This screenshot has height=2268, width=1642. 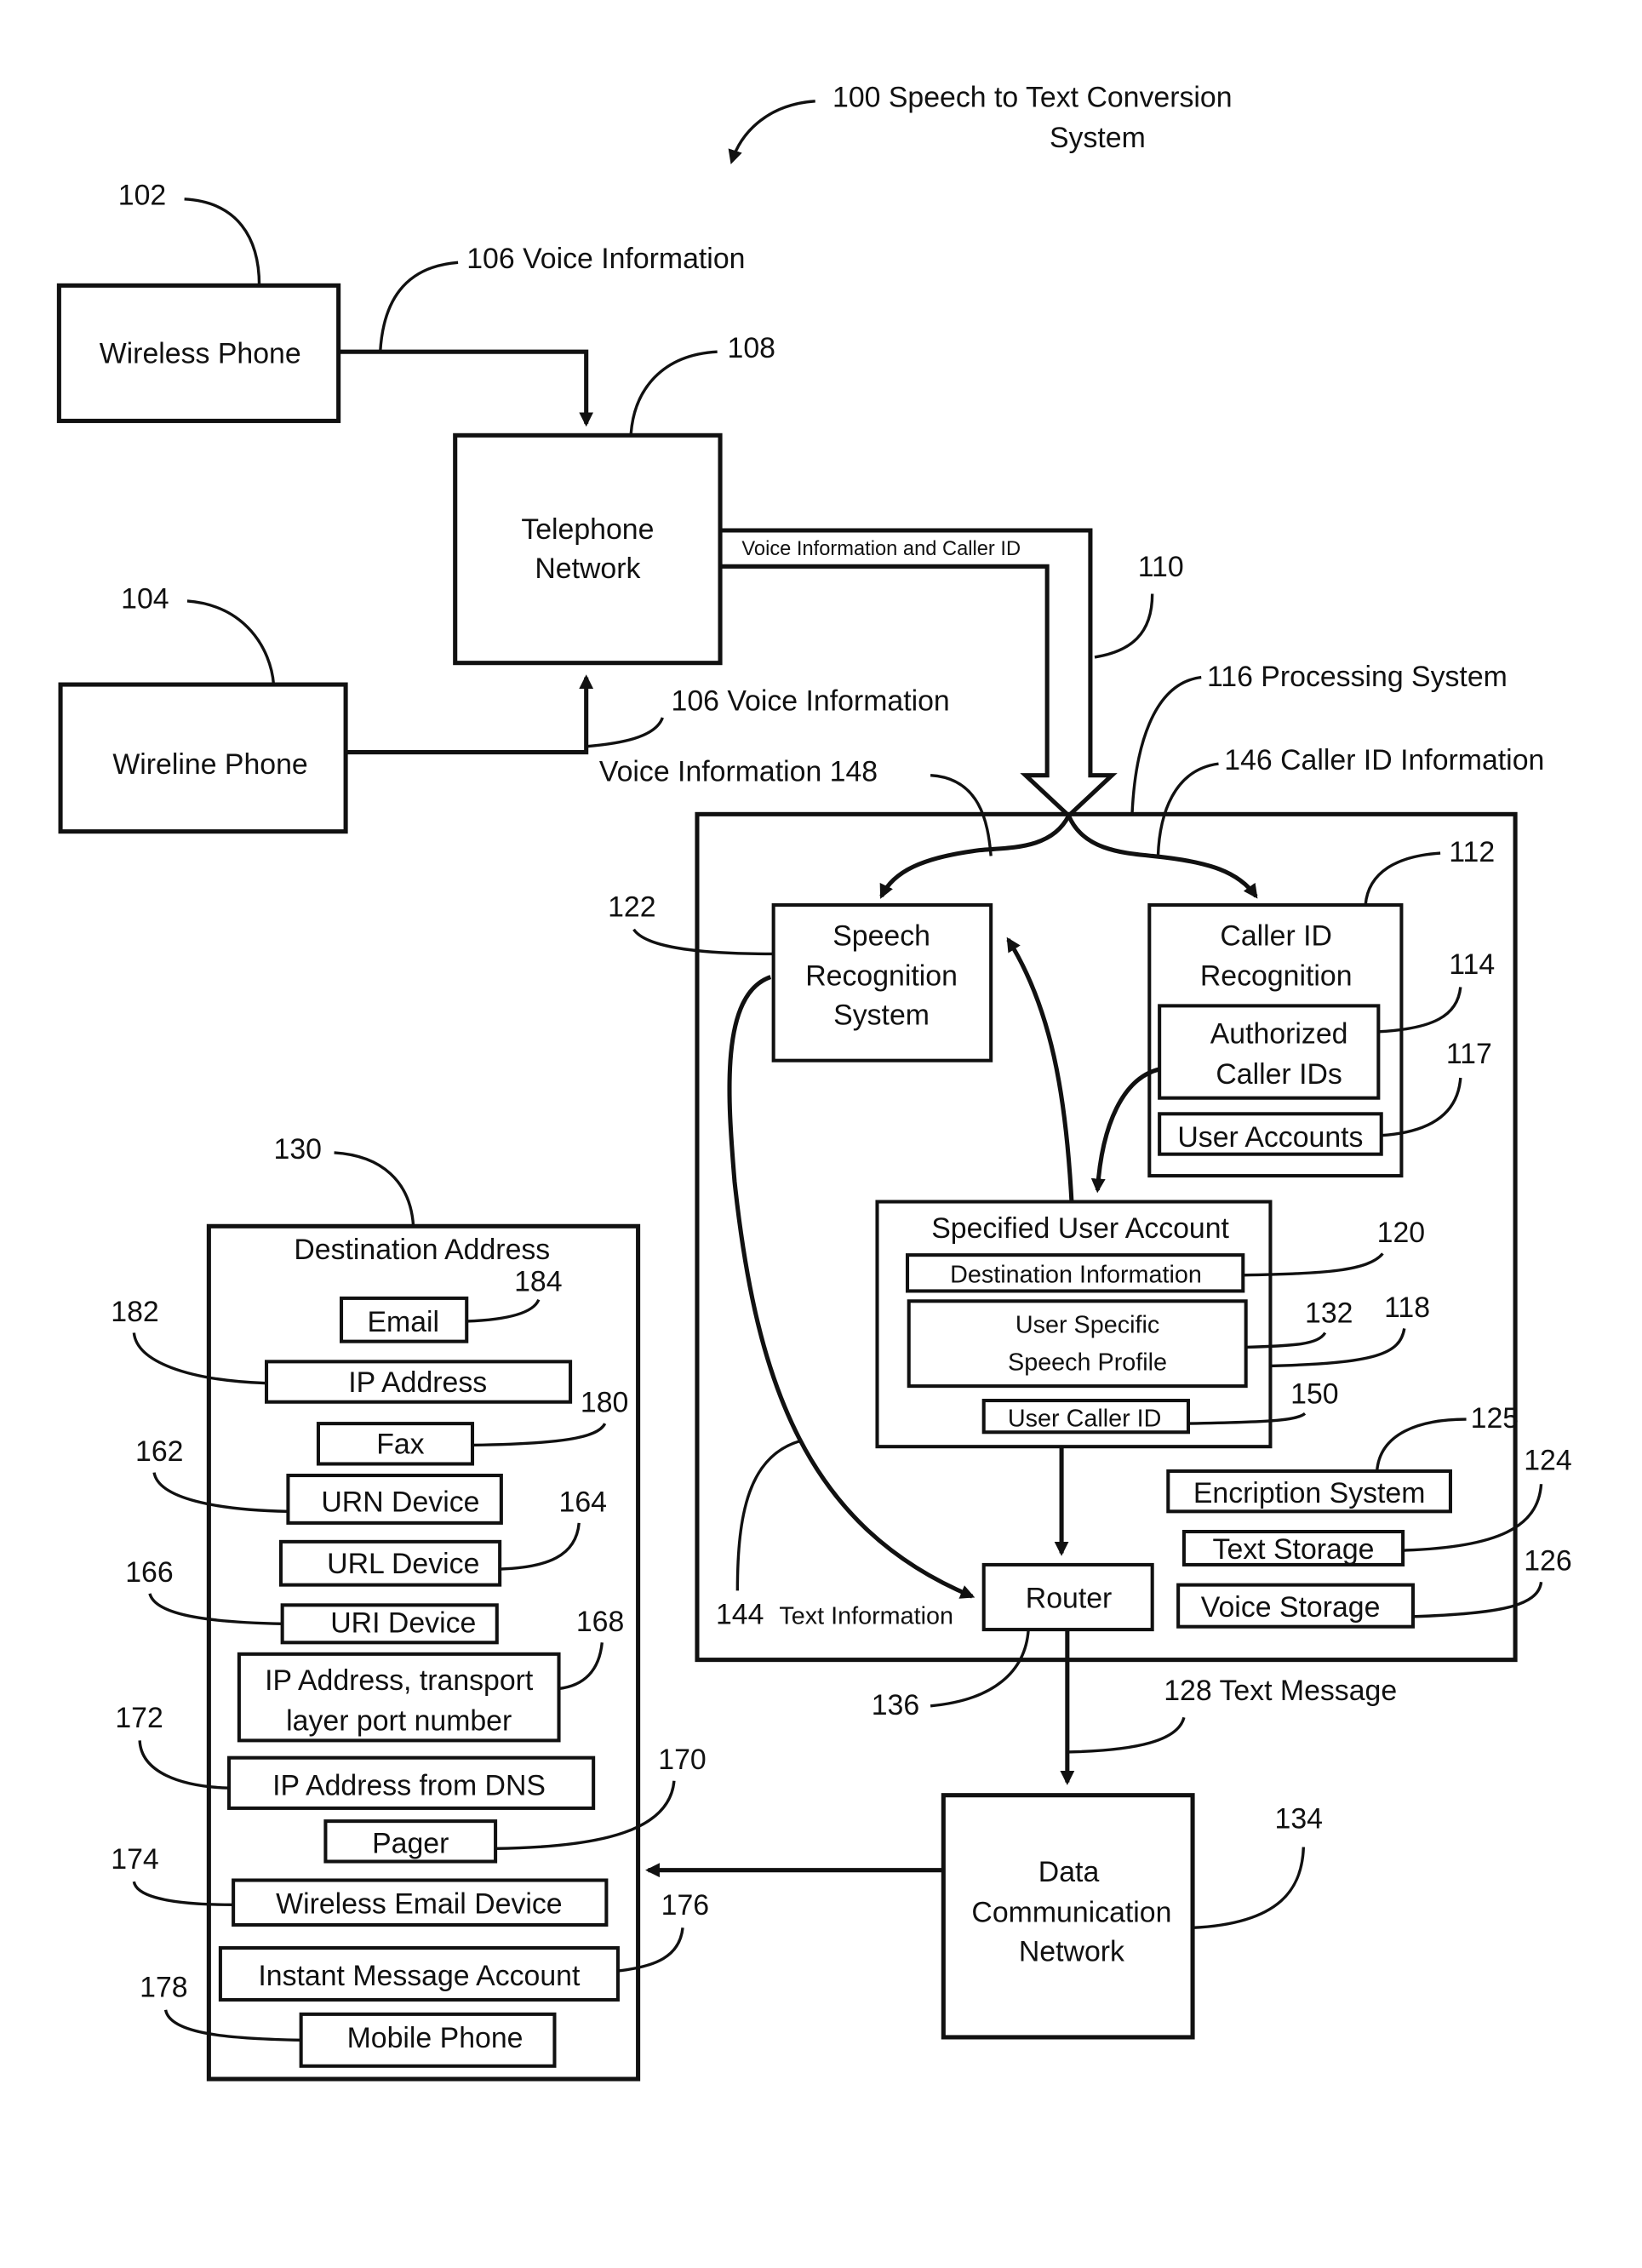 I want to click on dest-mobile-phone-label: Mobile Phone, so click(x=435, y=2038).